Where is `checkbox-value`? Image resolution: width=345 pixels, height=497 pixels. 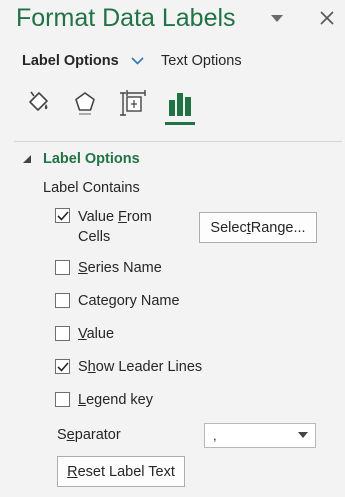 checkbox-value is located at coordinates (62, 333).